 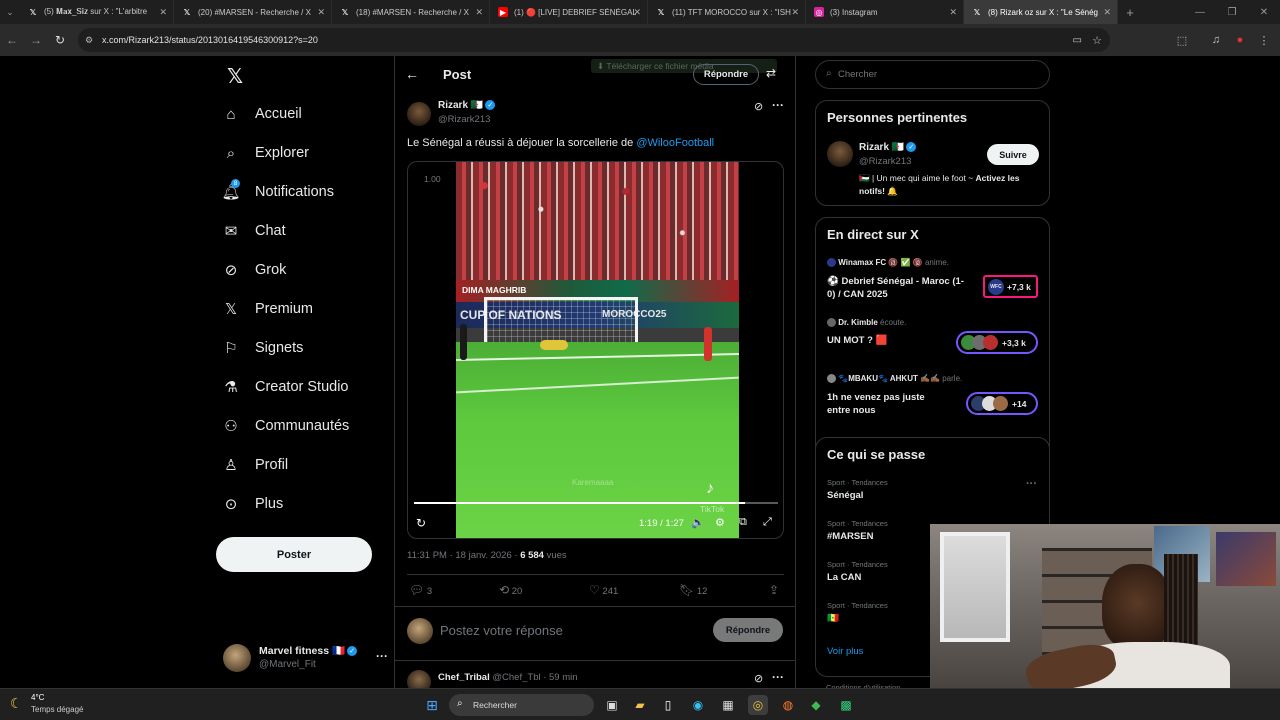 I want to click on space-listeners-pill: WFC +7,3 k, so click(x=1010, y=286).